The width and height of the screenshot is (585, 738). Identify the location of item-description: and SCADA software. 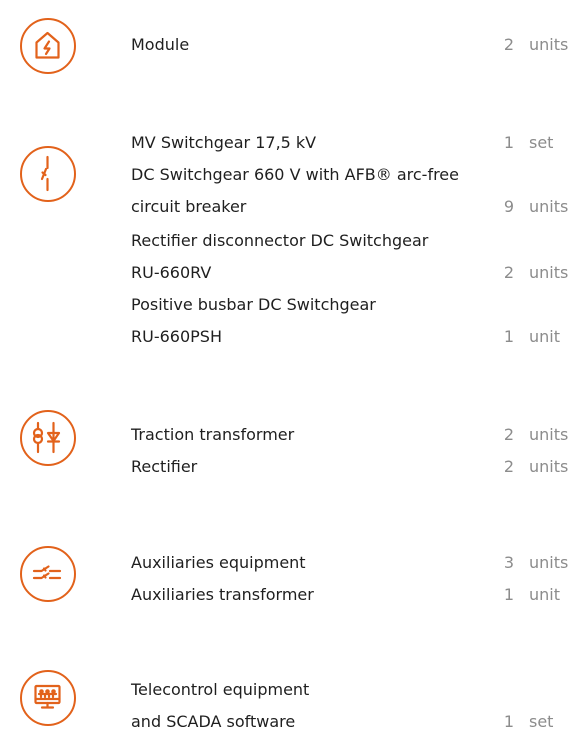
(213, 721).